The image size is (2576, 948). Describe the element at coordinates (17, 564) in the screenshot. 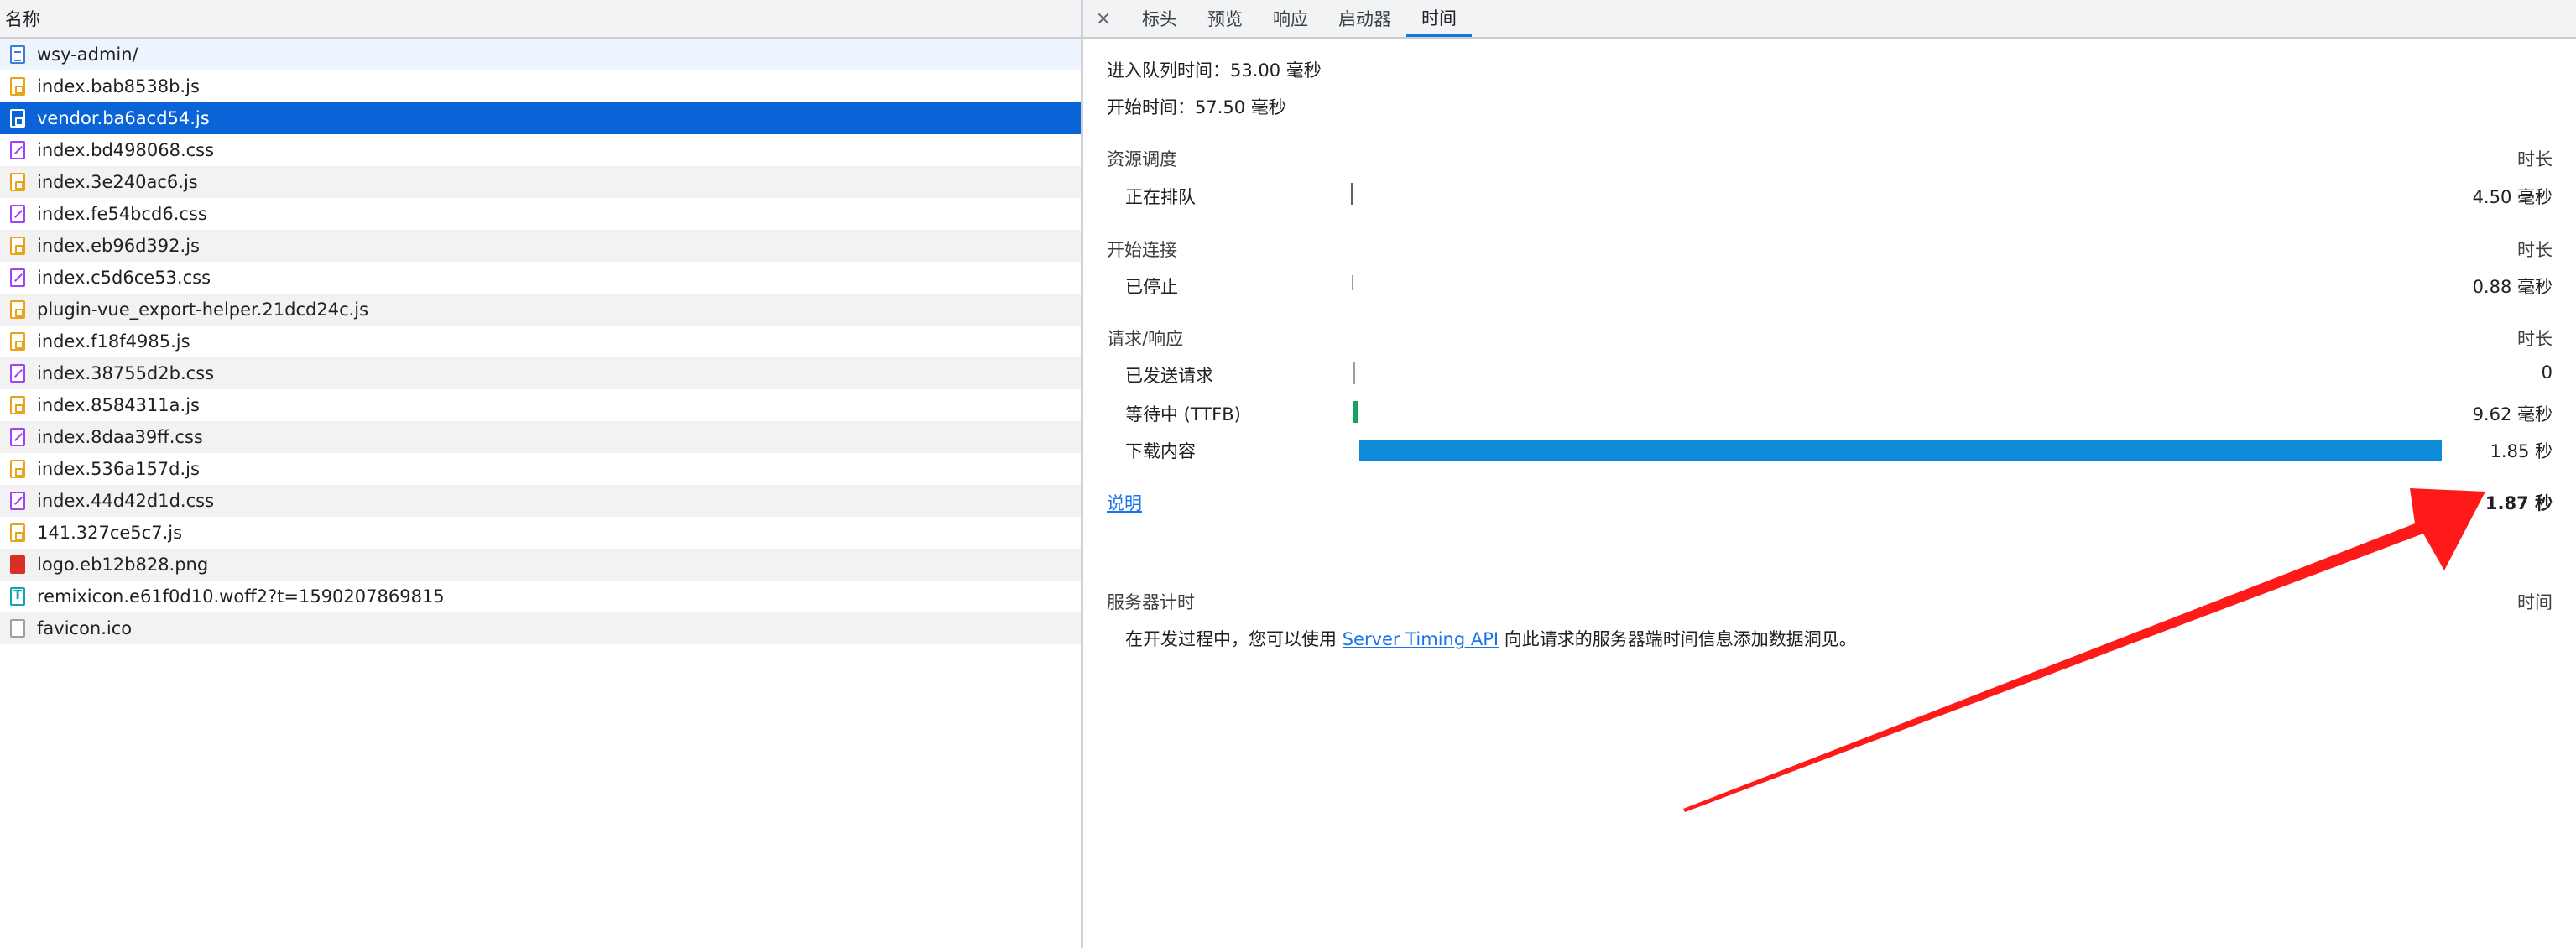

I see `image-icon` at that location.